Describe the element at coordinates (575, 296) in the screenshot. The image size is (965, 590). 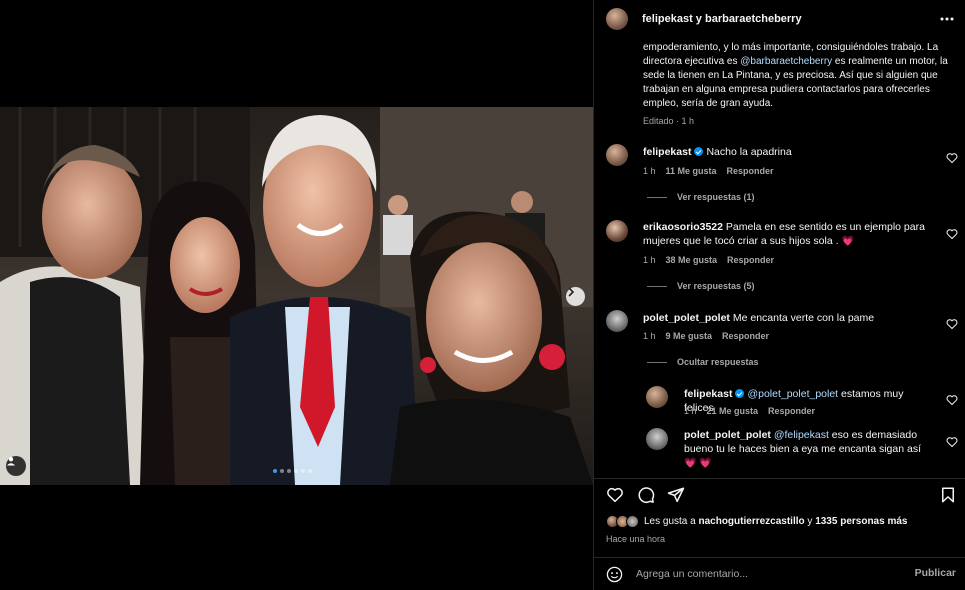
I see `next-slide-button` at that location.